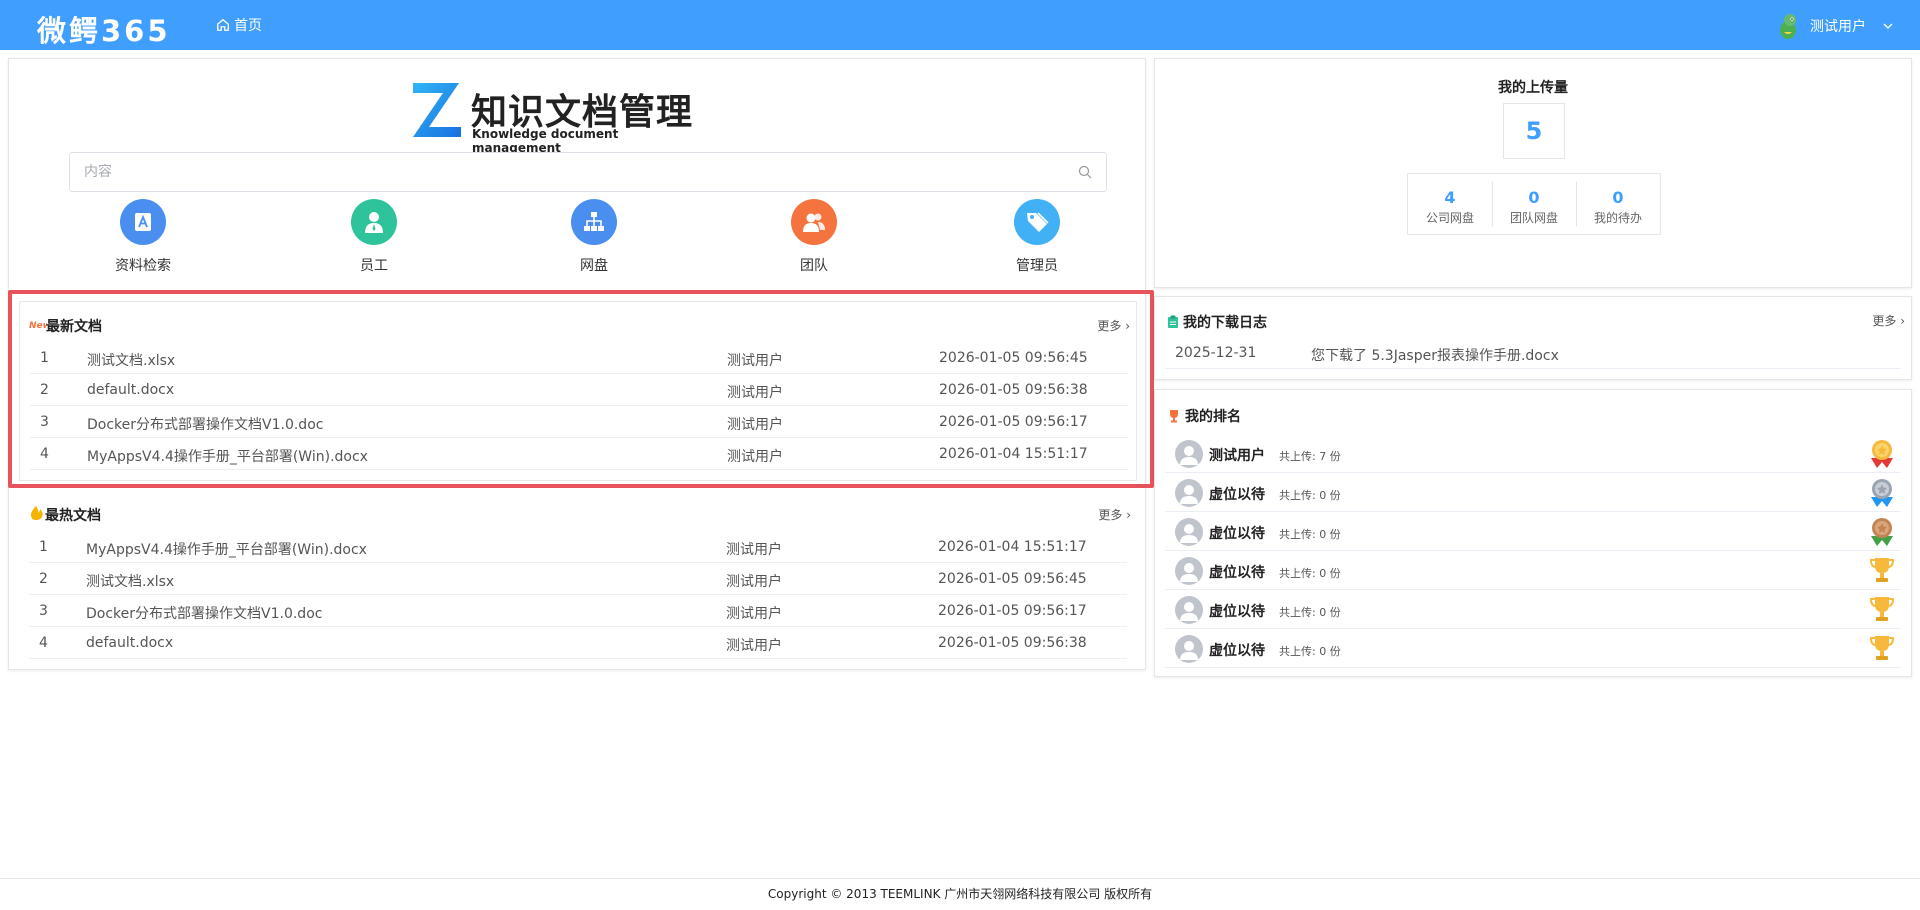 Image resolution: width=1920 pixels, height=910 pixels. I want to click on quick-action-search: 资料检索, so click(143, 237).